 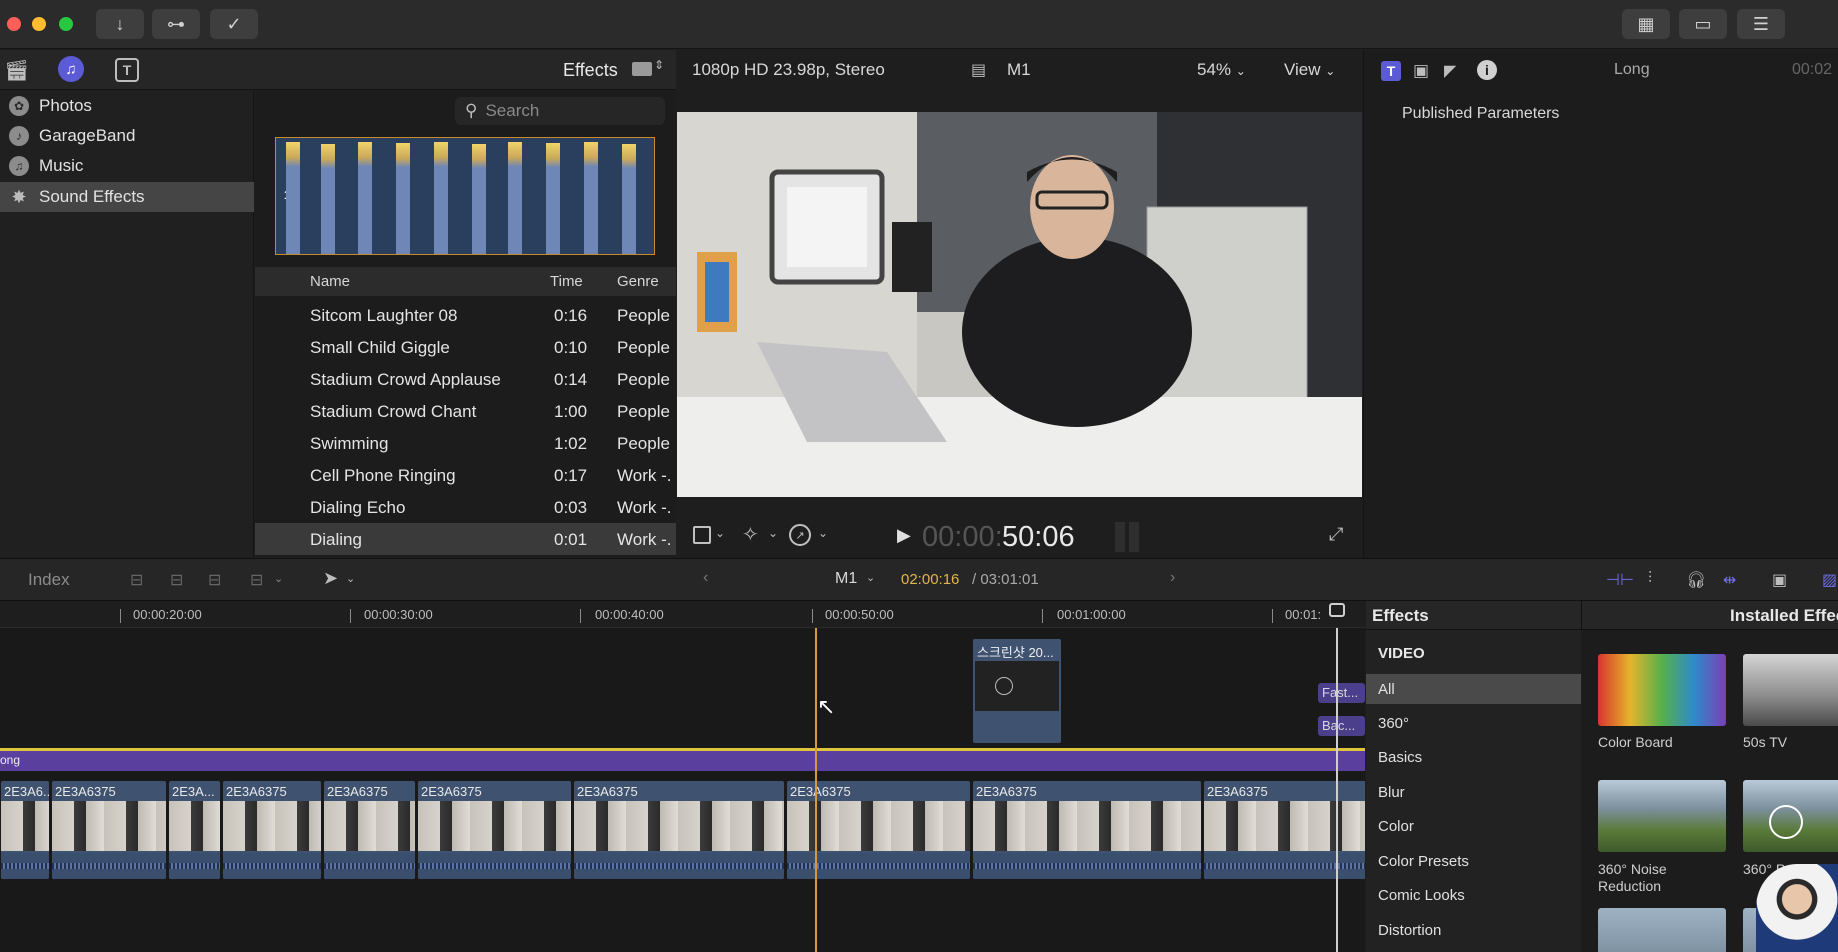 What do you see at coordinates (1790, 690) in the screenshot?
I see `effect-thumbnail-50s-tv` at bounding box center [1790, 690].